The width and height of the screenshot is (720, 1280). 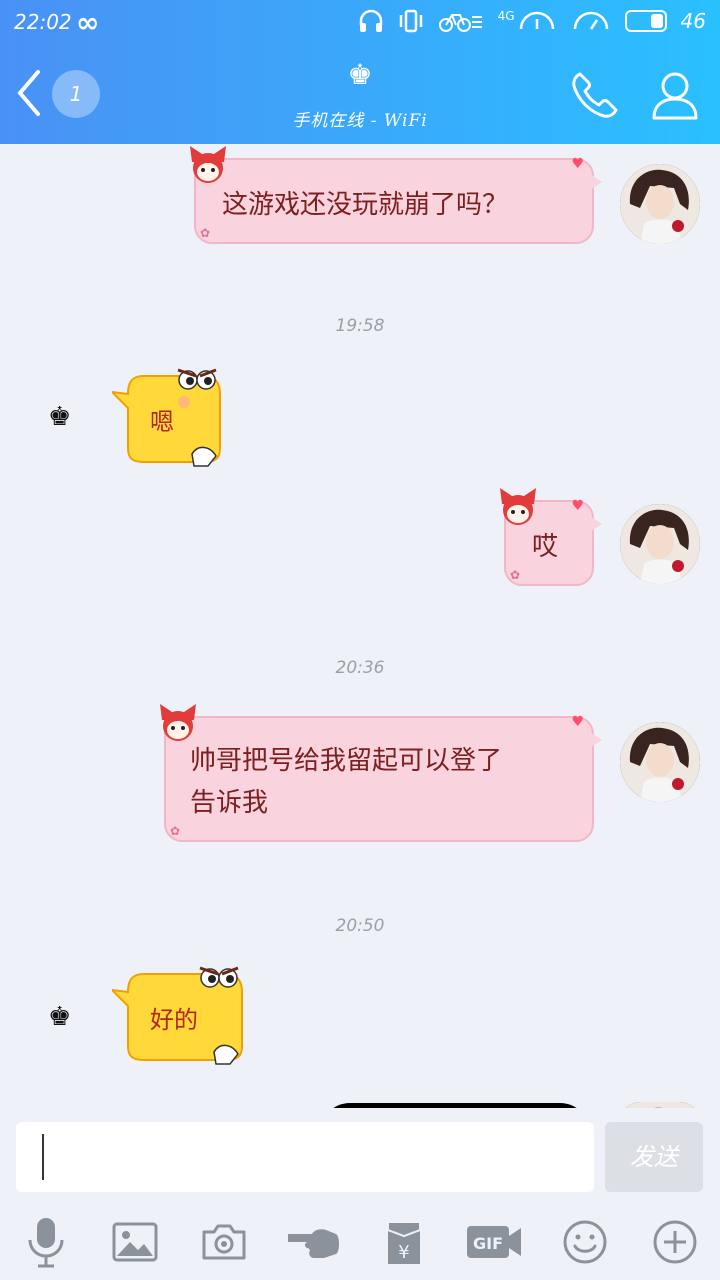 What do you see at coordinates (314, 1242) in the screenshot?
I see `poke-icon` at bounding box center [314, 1242].